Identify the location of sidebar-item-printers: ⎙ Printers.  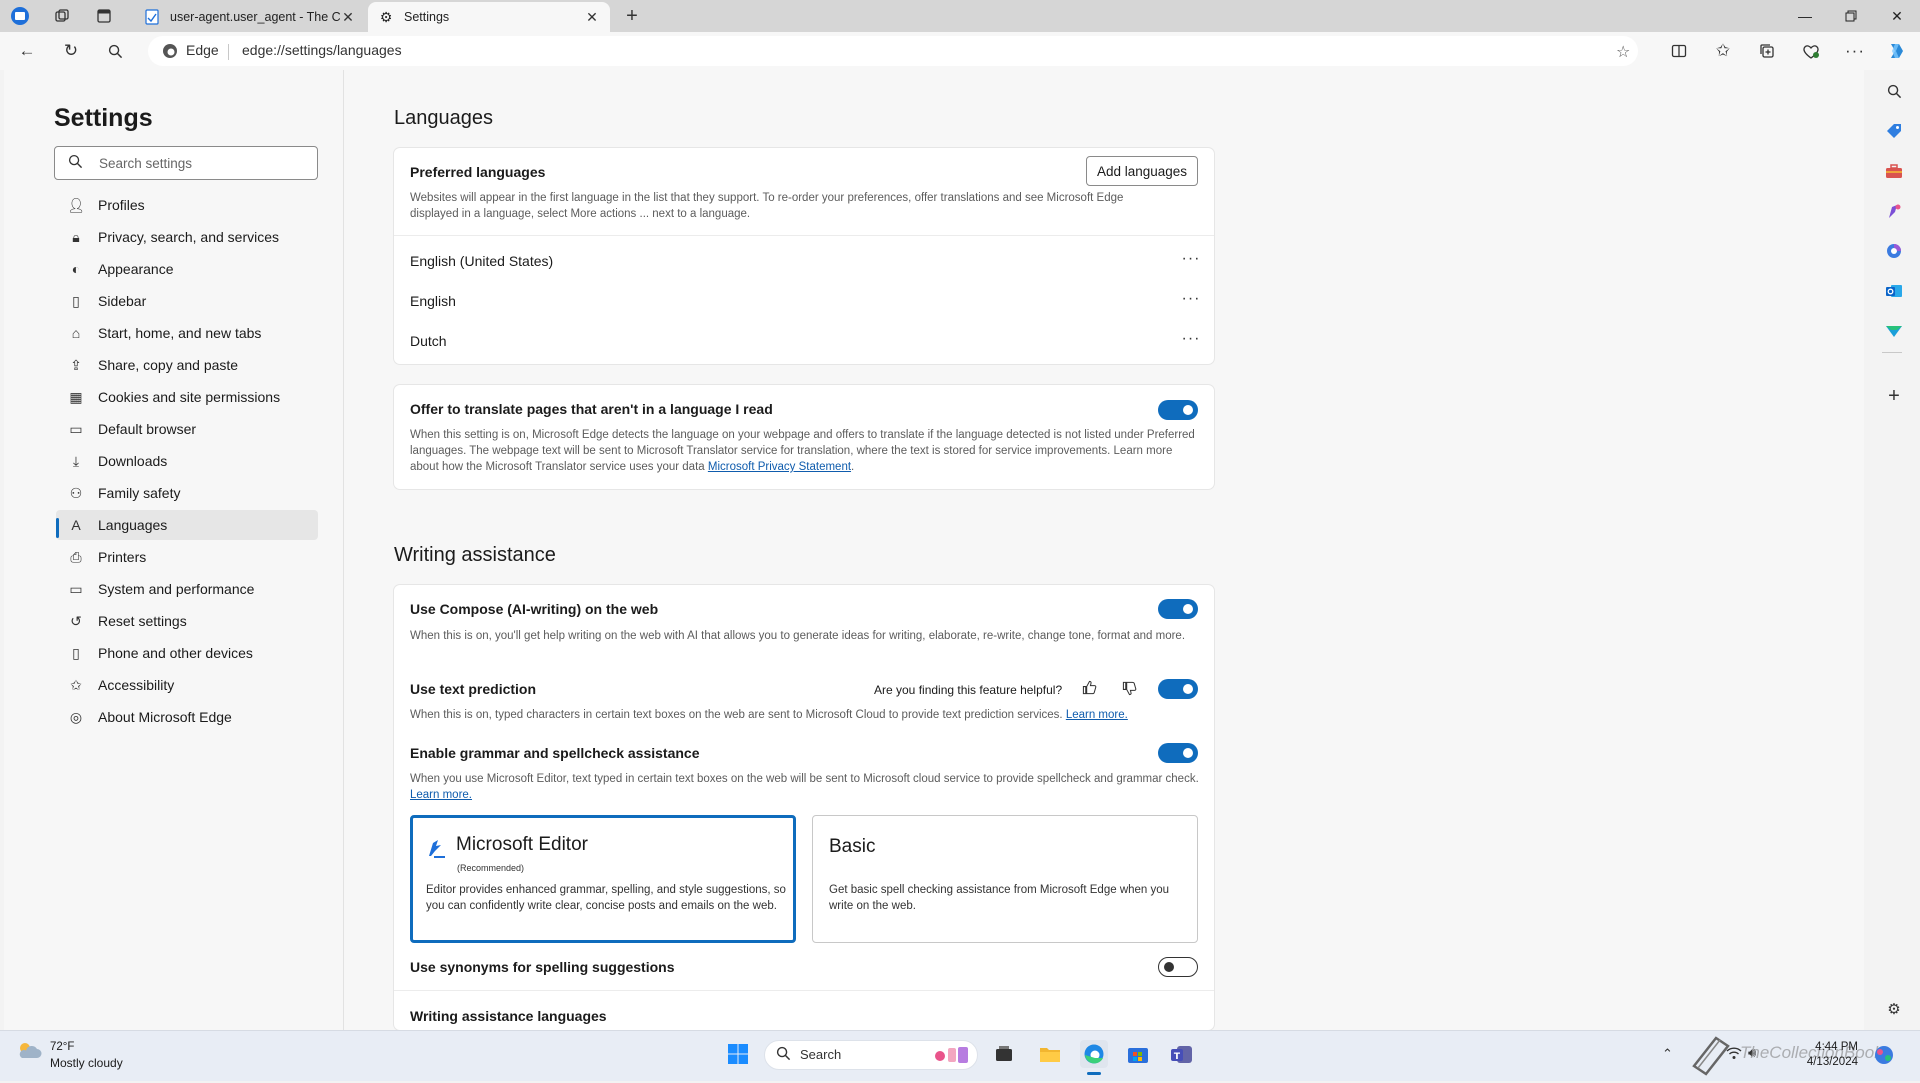
(187, 557).